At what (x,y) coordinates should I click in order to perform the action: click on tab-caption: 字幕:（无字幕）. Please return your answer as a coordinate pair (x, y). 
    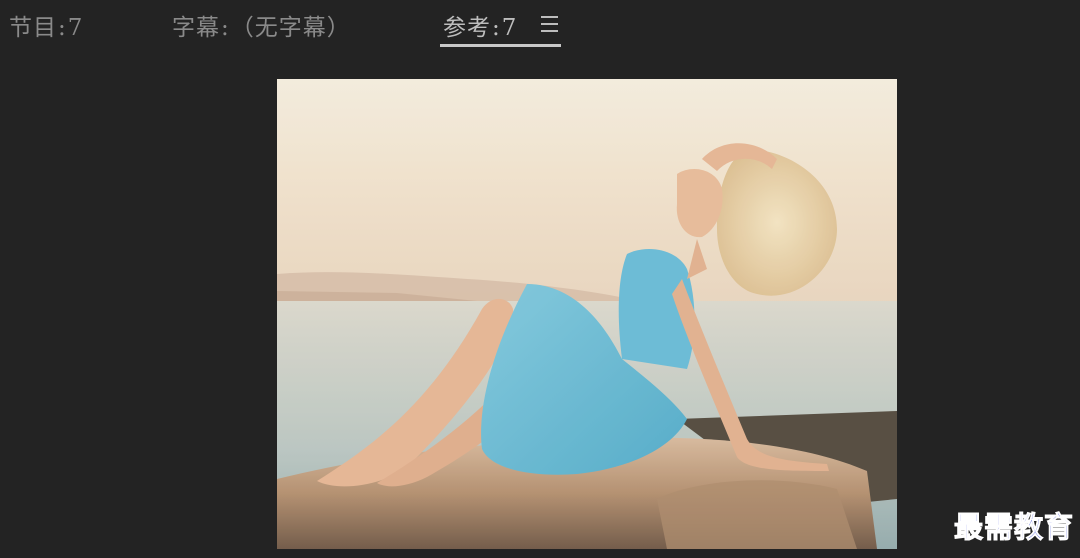
    Looking at the image, I should click on (261, 25).